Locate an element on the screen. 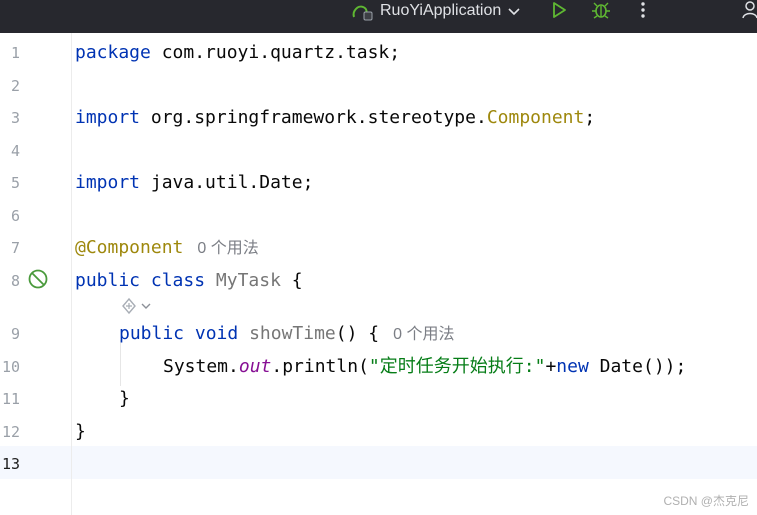 This screenshot has height=515, width=757. run-config-label: RuoYiApplication is located at coordinates (441, 10).